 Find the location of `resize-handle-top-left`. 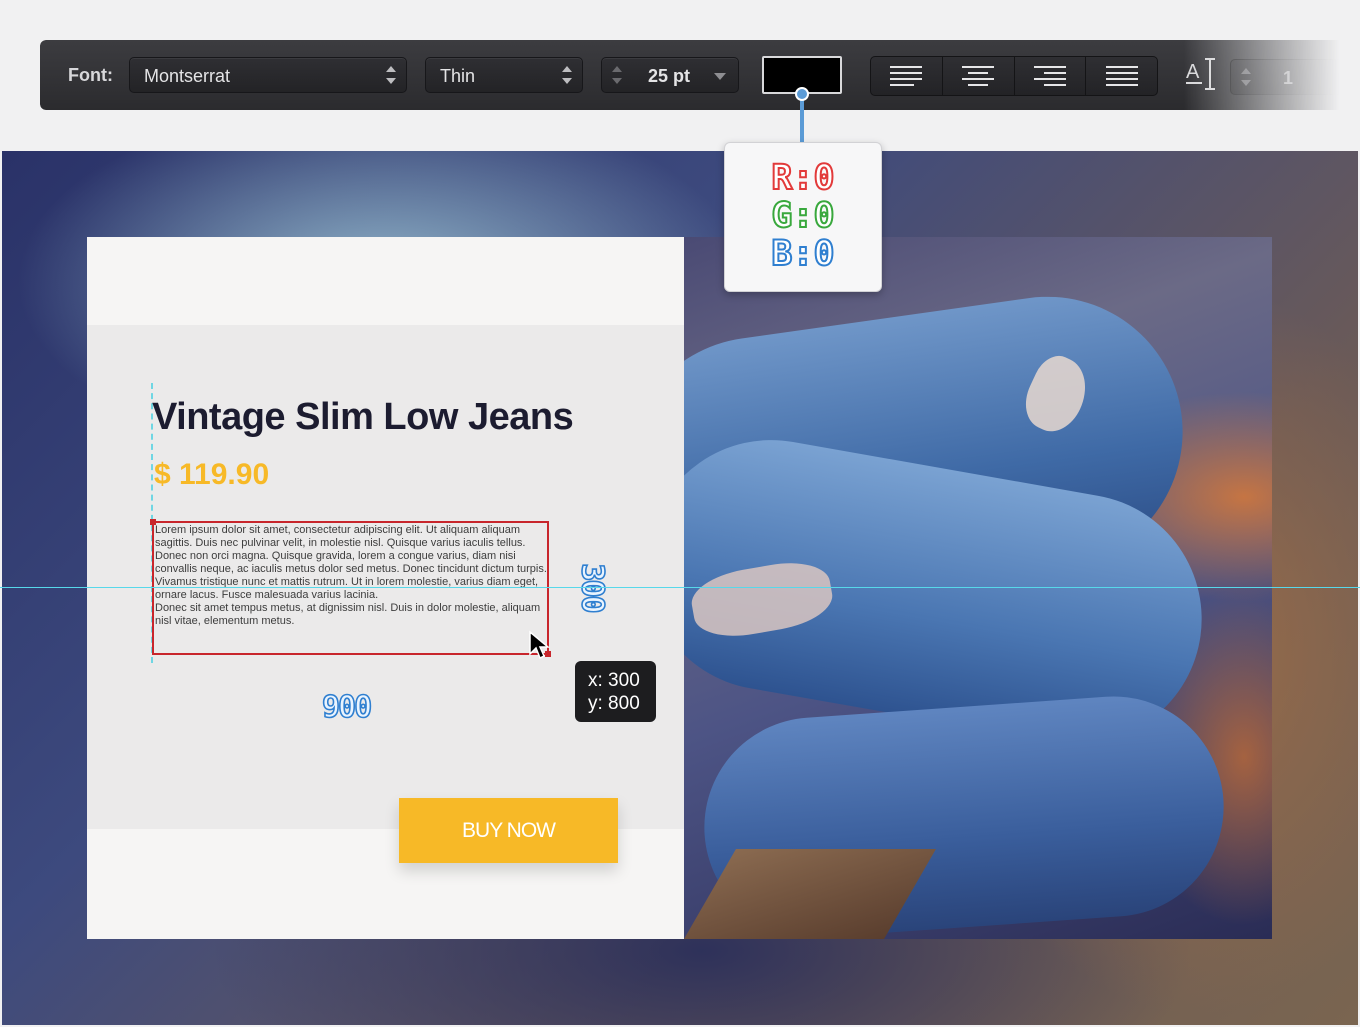

resize-handle-top-left is located at coordinates (153, 522).